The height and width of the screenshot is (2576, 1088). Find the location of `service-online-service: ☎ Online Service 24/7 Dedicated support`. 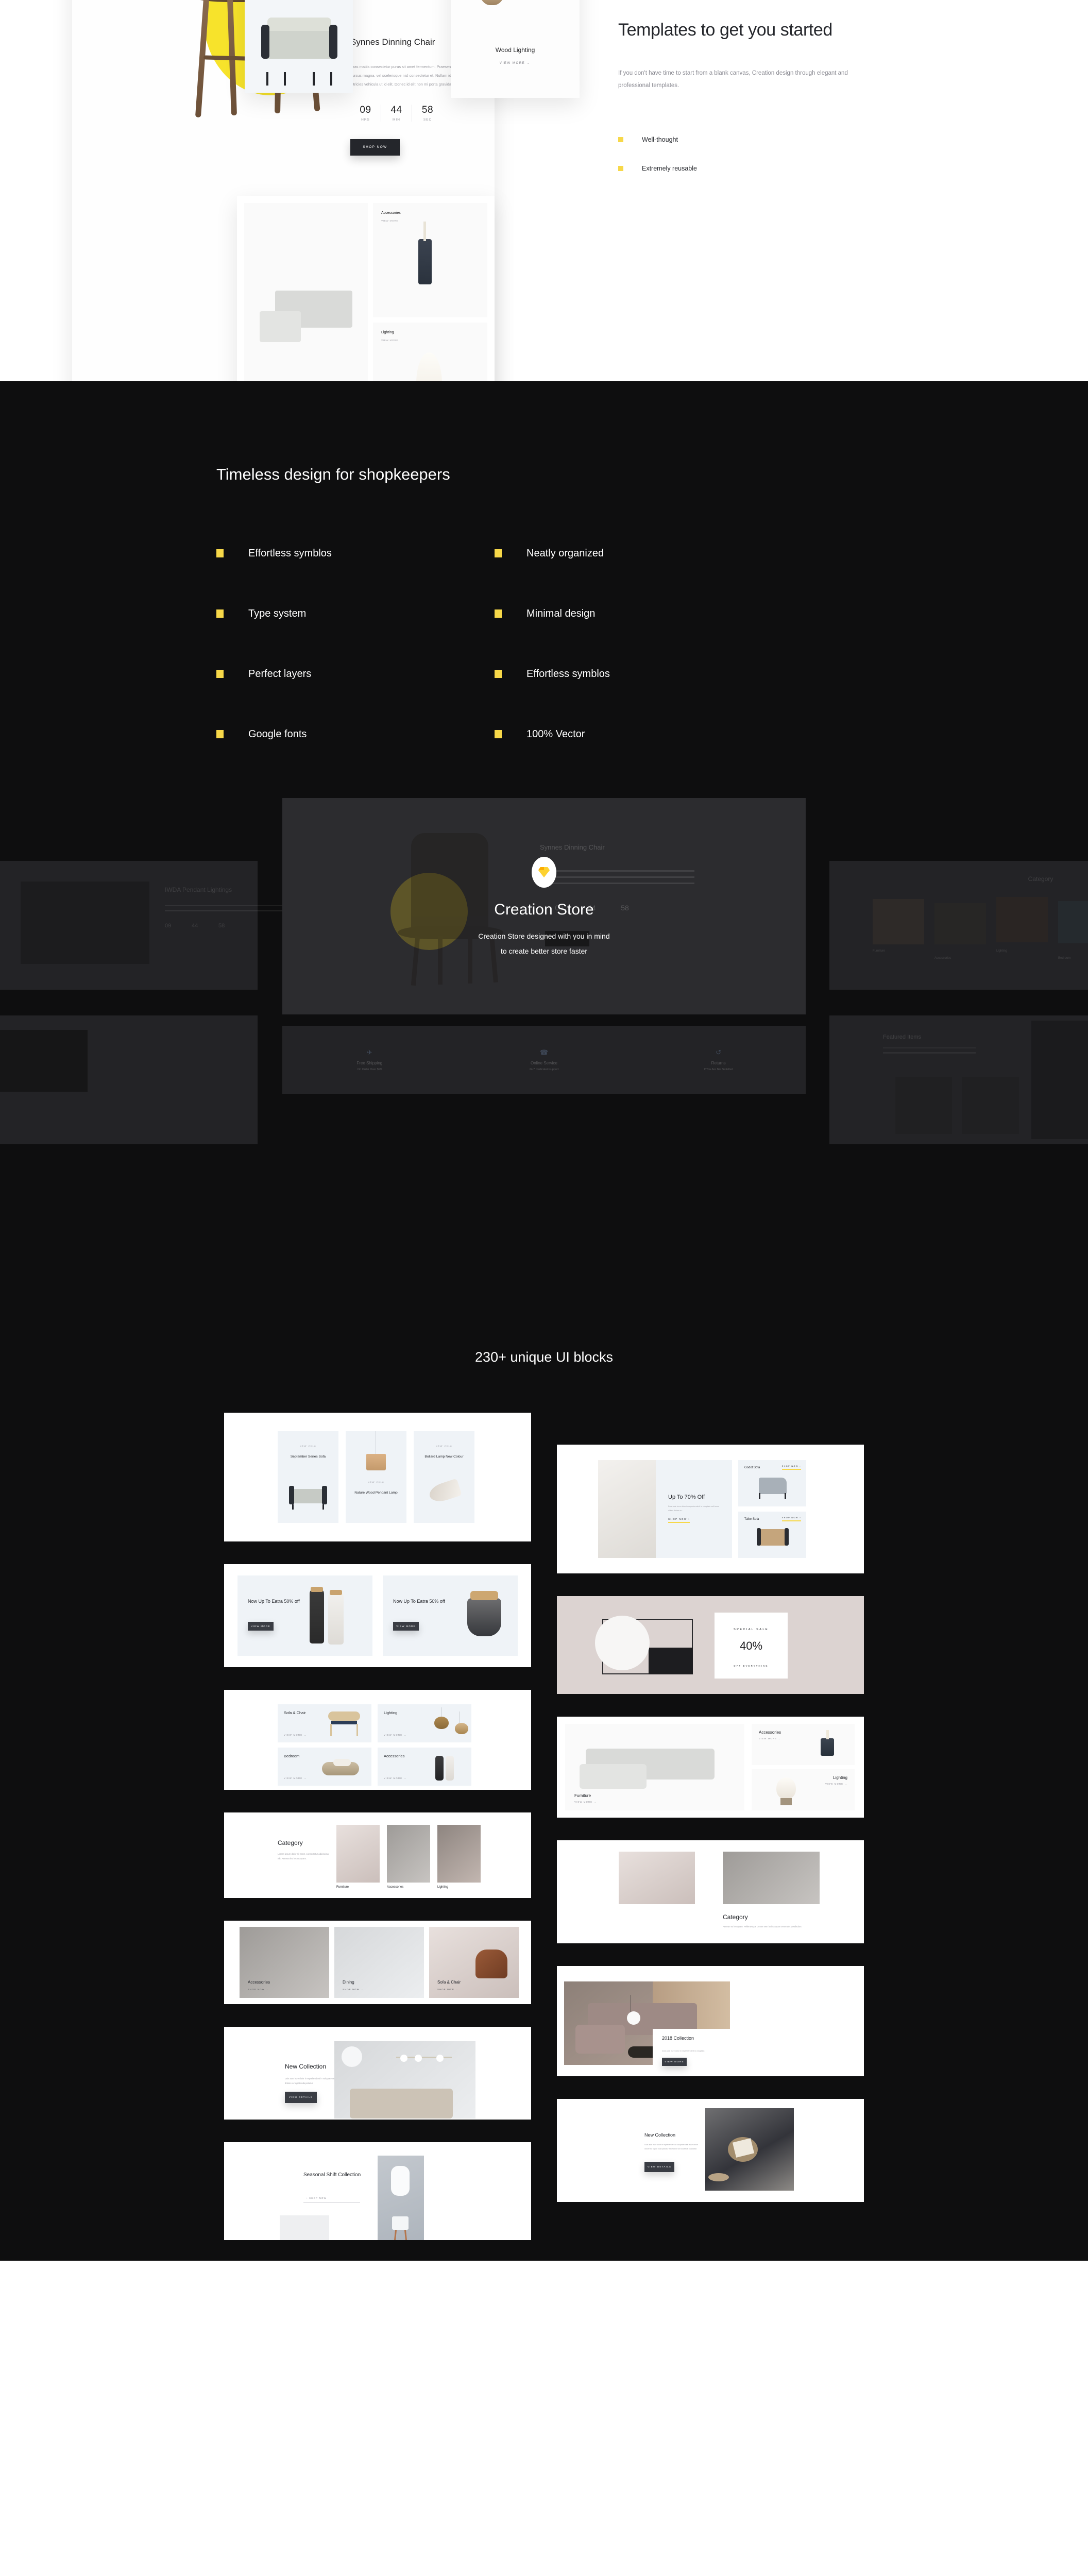

service-online-service: ☎ Online Service 24/7 Dedicated support is located at coordinates (544, 1059).